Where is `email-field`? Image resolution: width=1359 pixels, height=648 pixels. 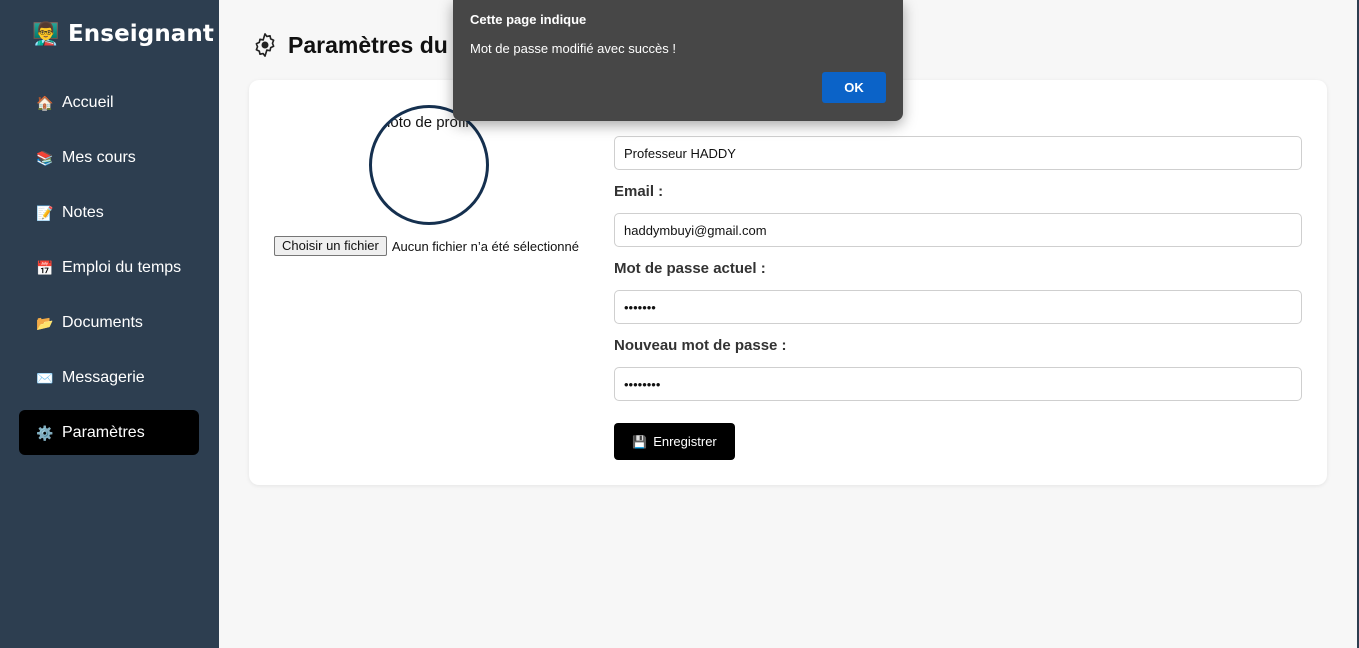
email-field is located at coordinates (958, 230).